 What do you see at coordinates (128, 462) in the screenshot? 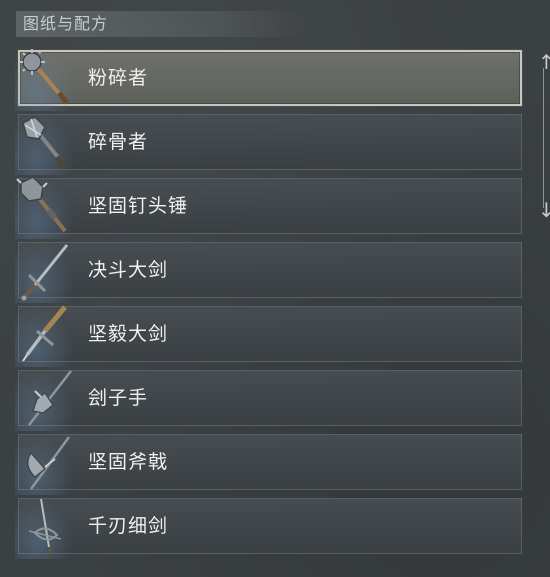
I see `recipe-label: 坚固斧戟` at bounding box center [128, 462].